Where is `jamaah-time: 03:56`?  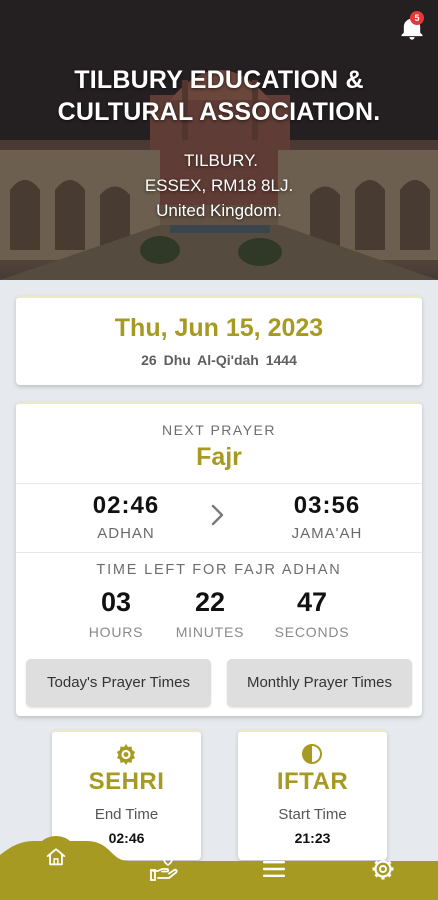
jamaah-time: 03:56 is located at coordinates (327, 505).